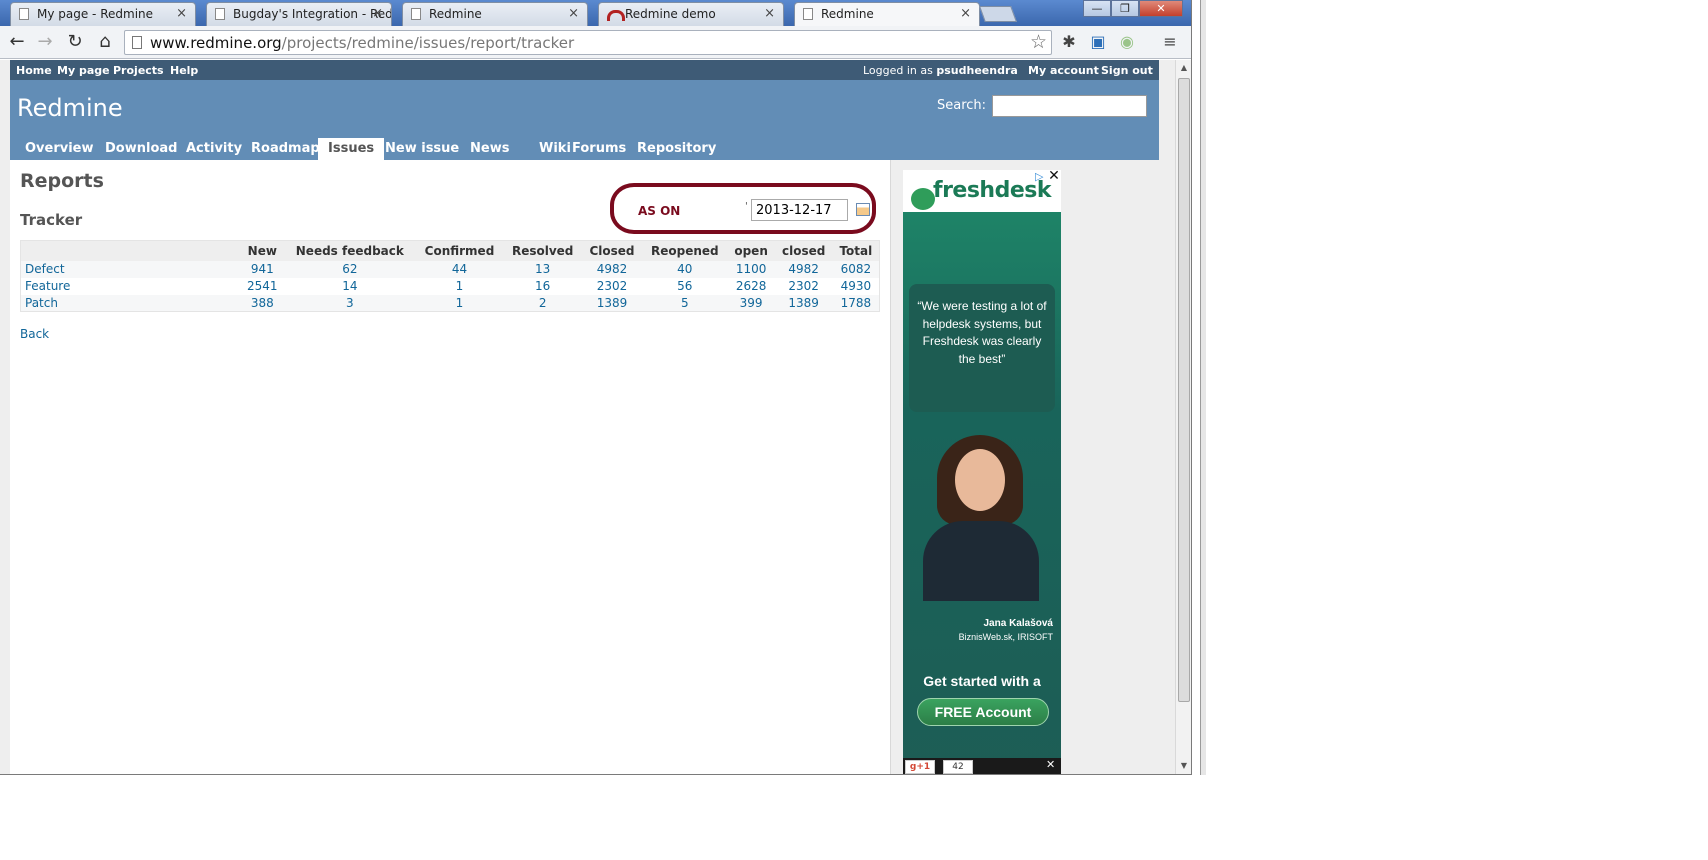 This screenshot has width=1708, height=860. What do you see at coordinates (1063, 70) in the screenshot?
I see `top-menu-my-account: My account` at bounding box center [1063, 70].